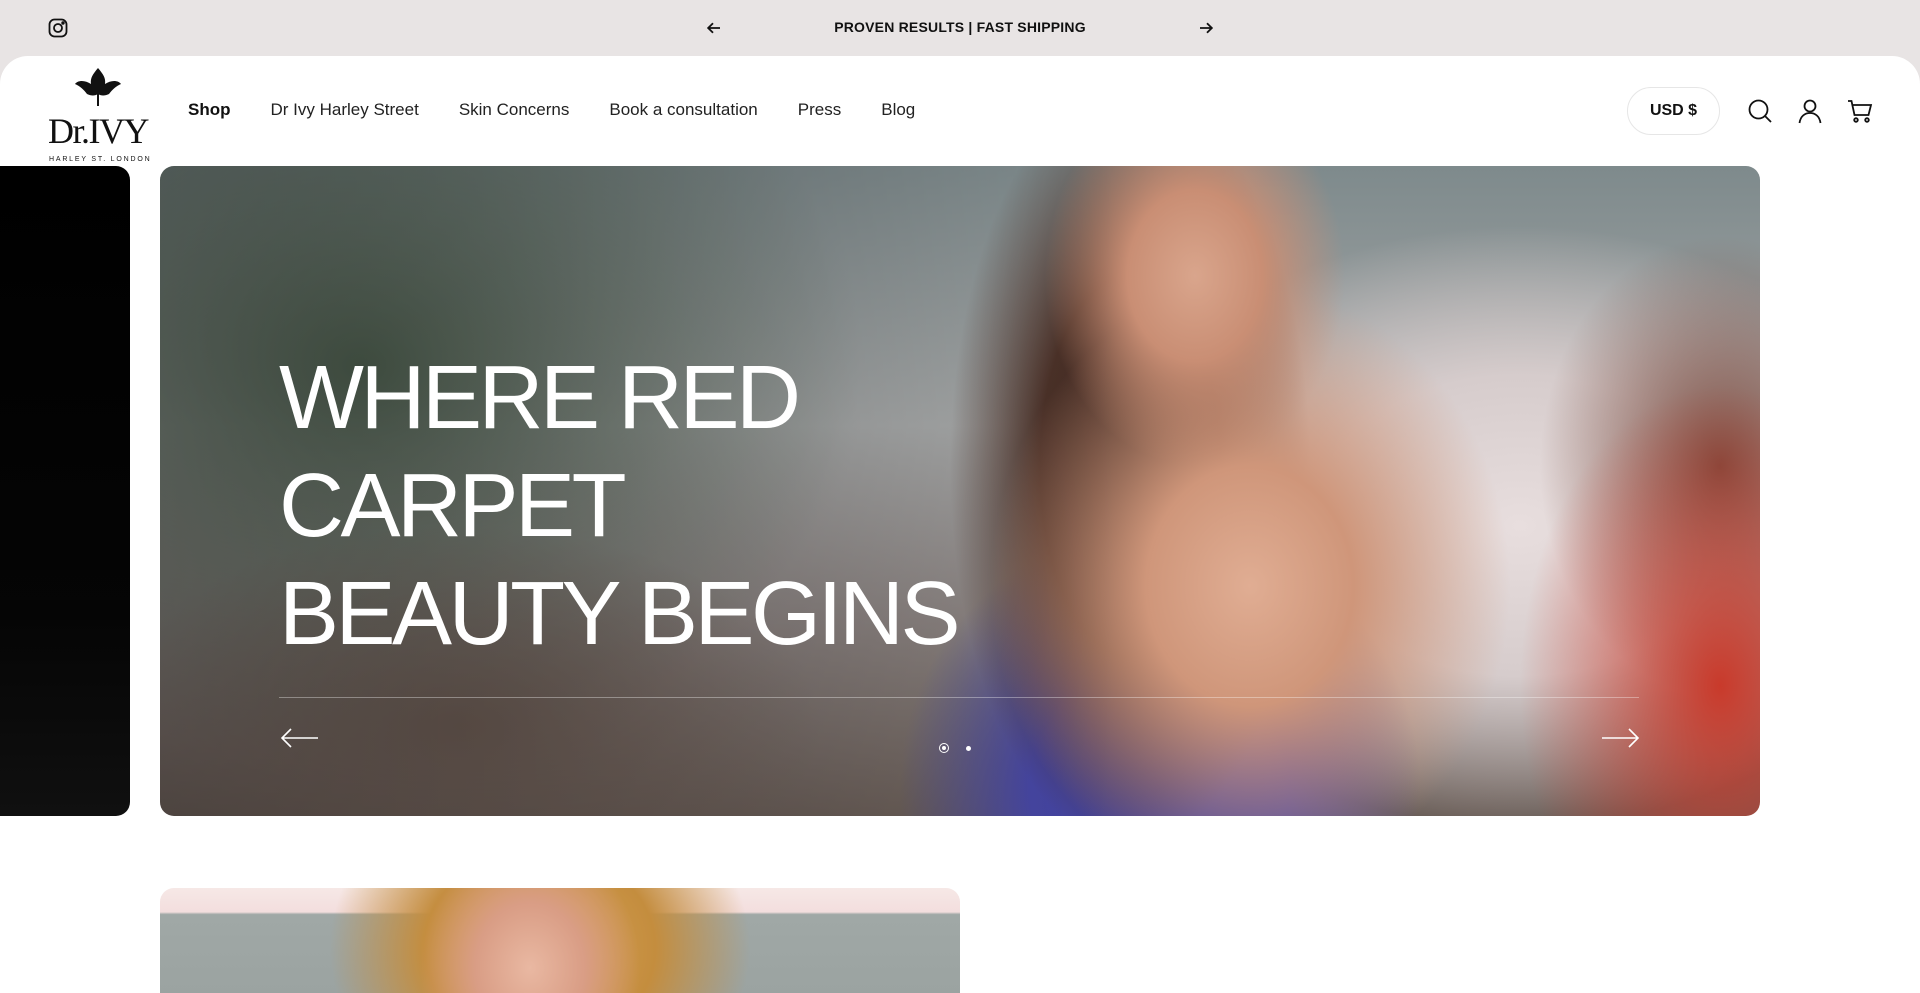 The height and width of the screenshot is (993, 1920). I want to click on nav-item-book-consultation: Book a consultation, so click(683, 110).